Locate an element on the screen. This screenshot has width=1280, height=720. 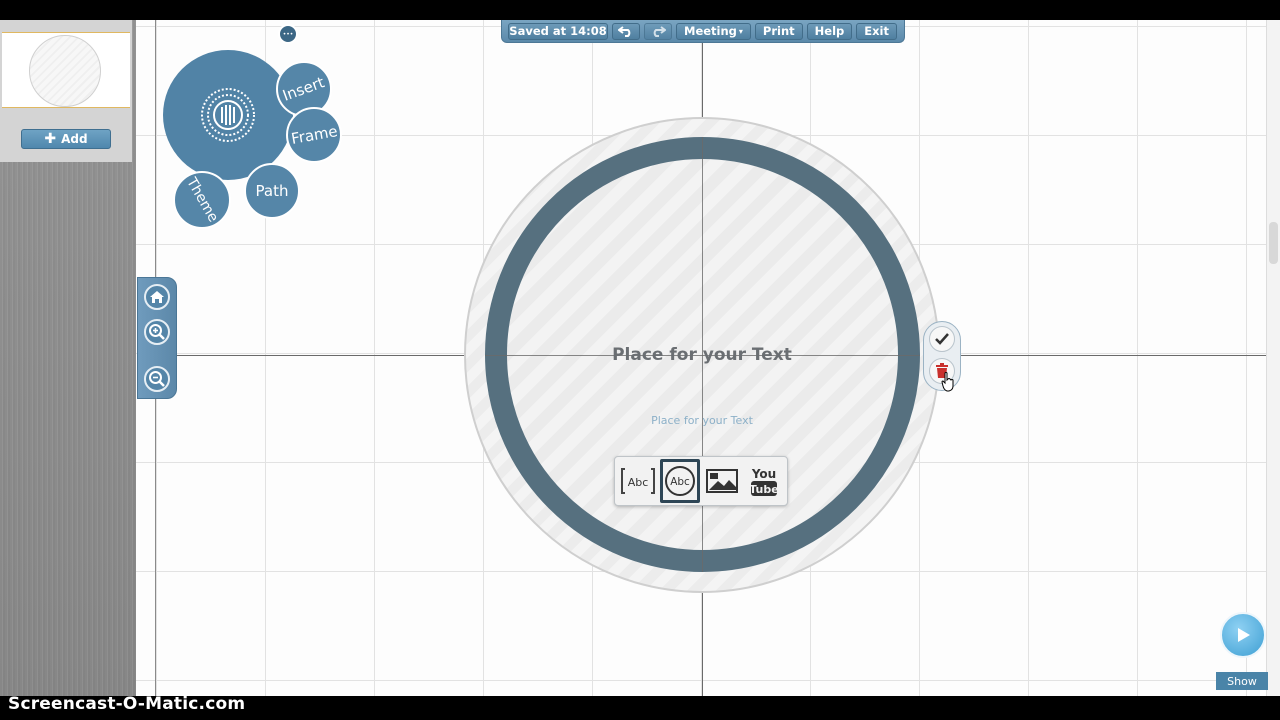
text-box-icon: Abc is located at coordinates (638, 481).